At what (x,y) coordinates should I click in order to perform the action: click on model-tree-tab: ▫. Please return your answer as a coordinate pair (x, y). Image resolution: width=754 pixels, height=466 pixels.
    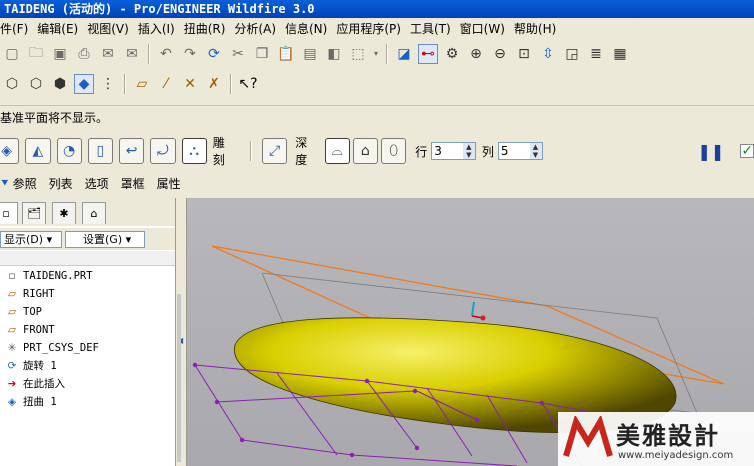
    Looking at the image, I should click on (9, 213).